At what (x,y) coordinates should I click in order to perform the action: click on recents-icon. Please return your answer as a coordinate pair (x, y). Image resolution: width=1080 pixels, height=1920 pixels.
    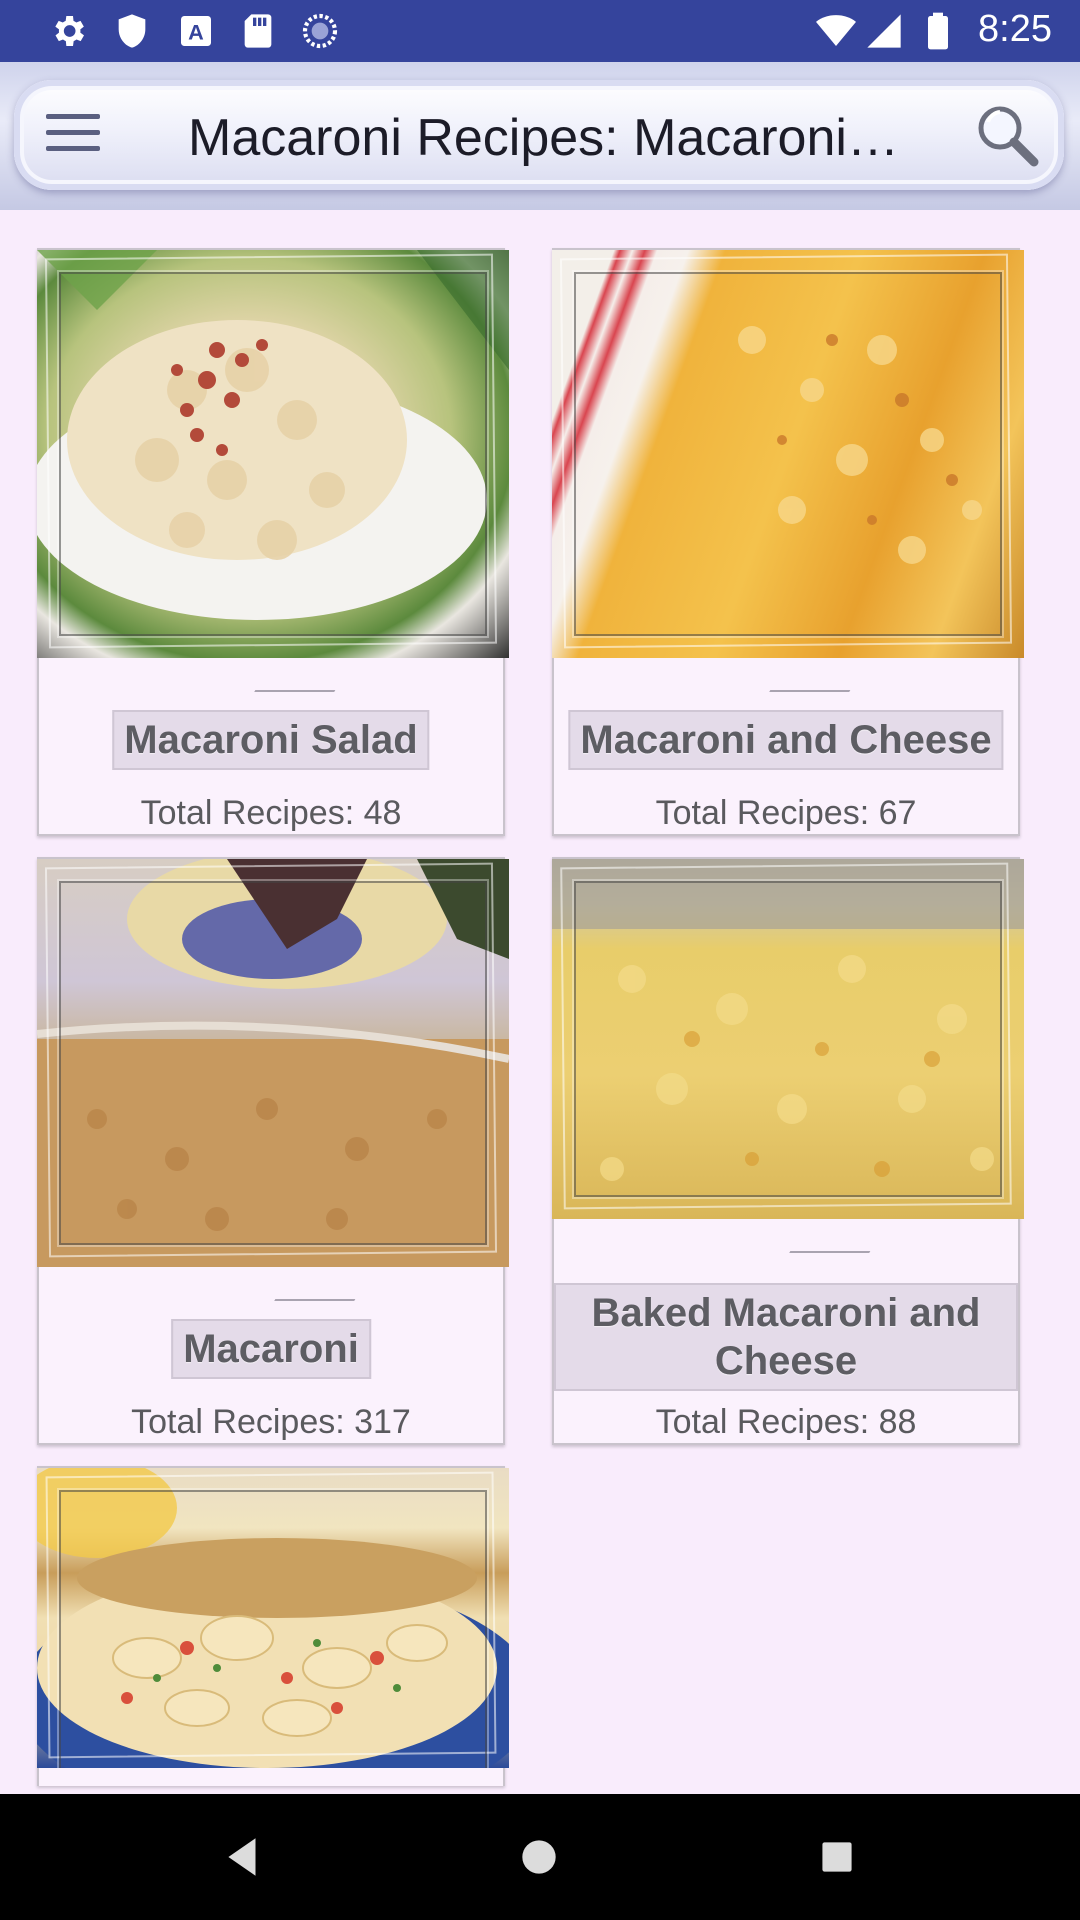
    Looking at the image, I should click on (837, 1857).